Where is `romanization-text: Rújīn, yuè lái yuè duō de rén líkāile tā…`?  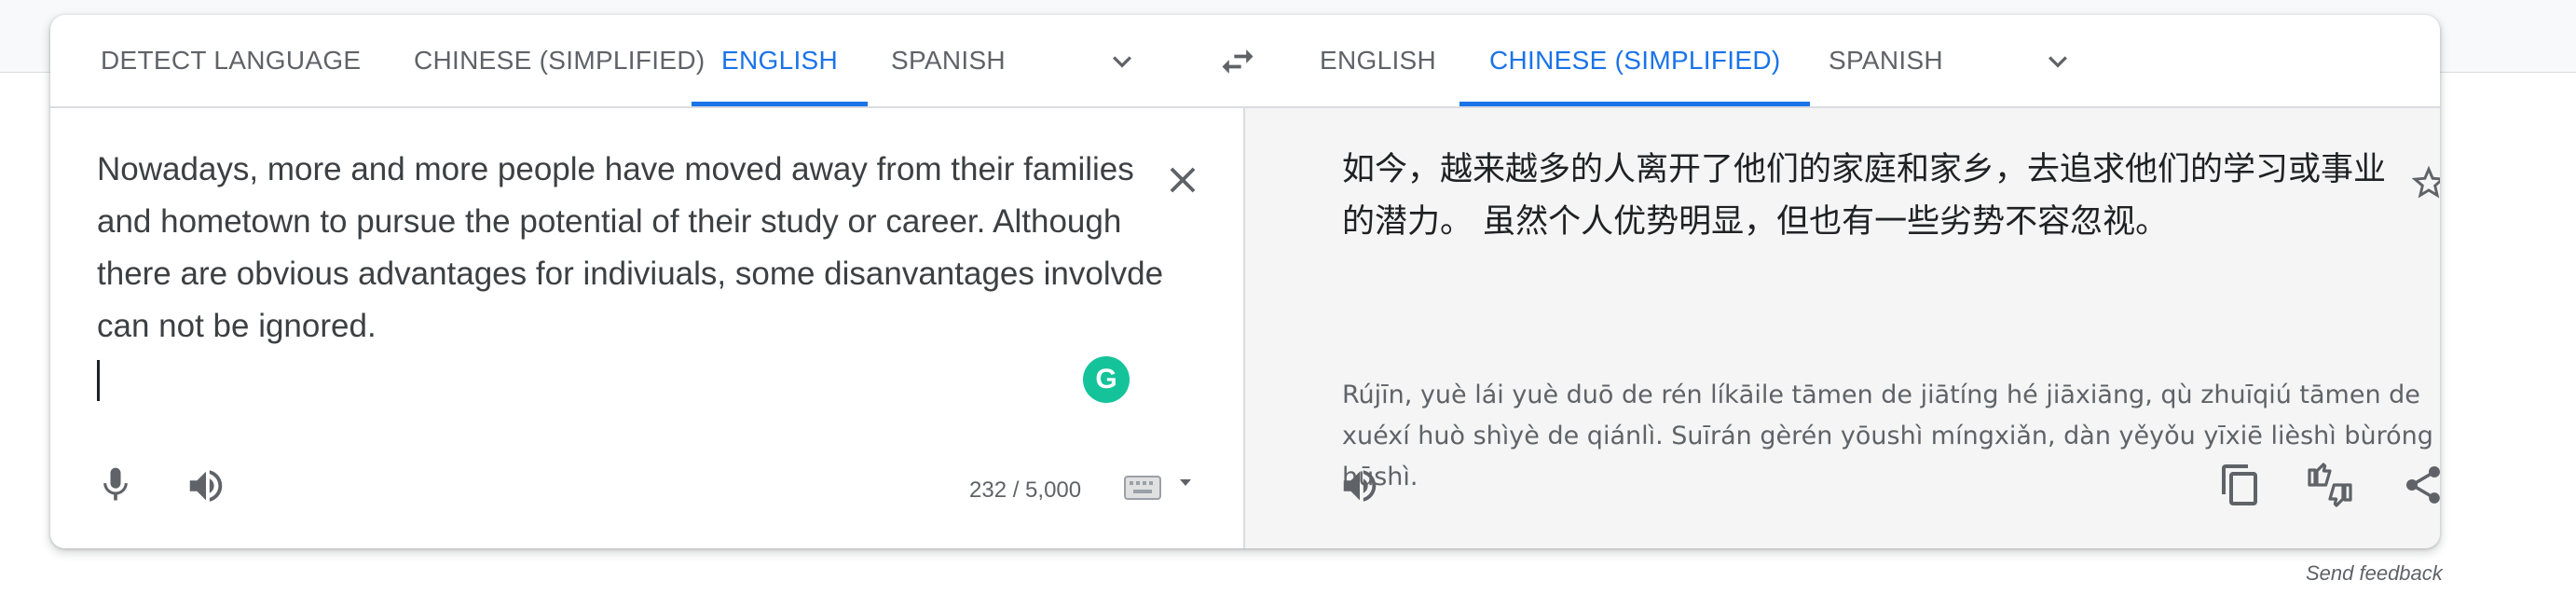
romanization-text: Rújīn, yuè lái yuè duō de rén líkāile tā… is located at coordinates (1887, 436).